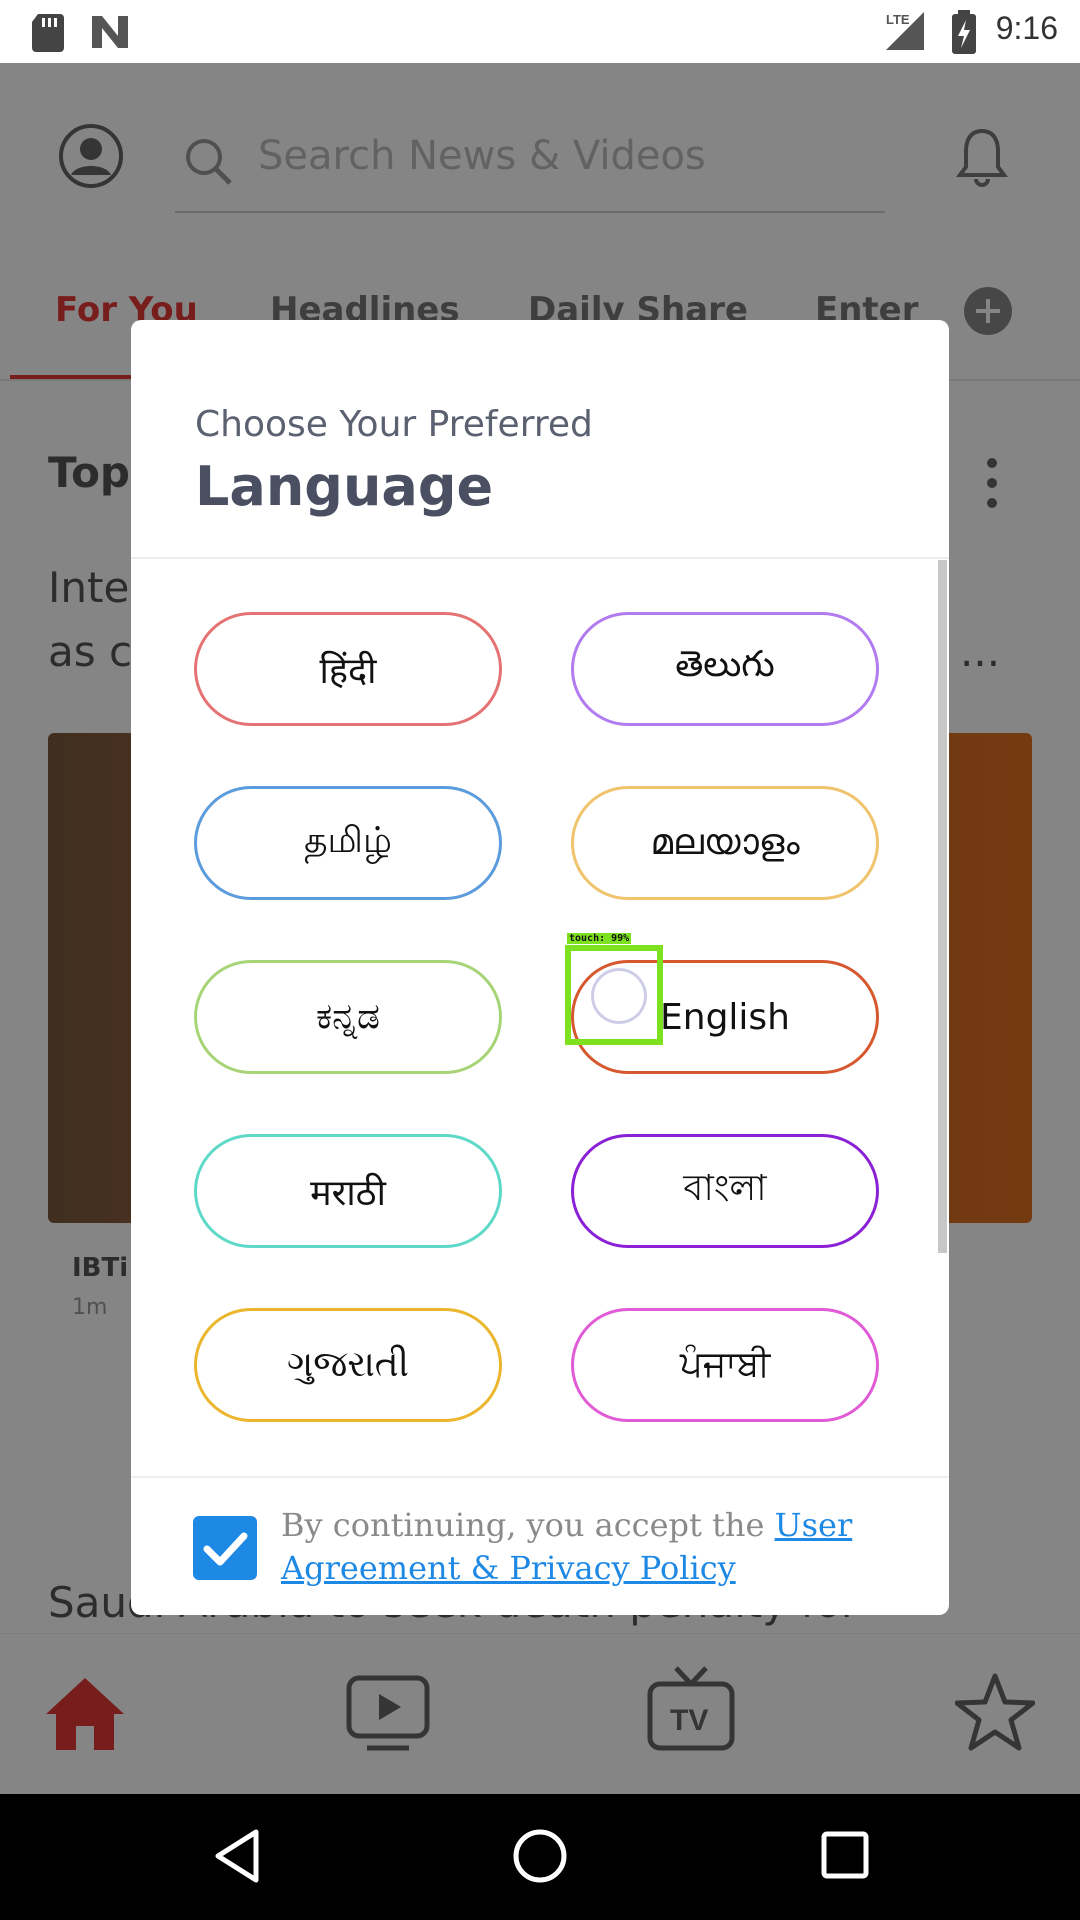  I want to click on language-option-button: മലയാളം, so click(725, 843).